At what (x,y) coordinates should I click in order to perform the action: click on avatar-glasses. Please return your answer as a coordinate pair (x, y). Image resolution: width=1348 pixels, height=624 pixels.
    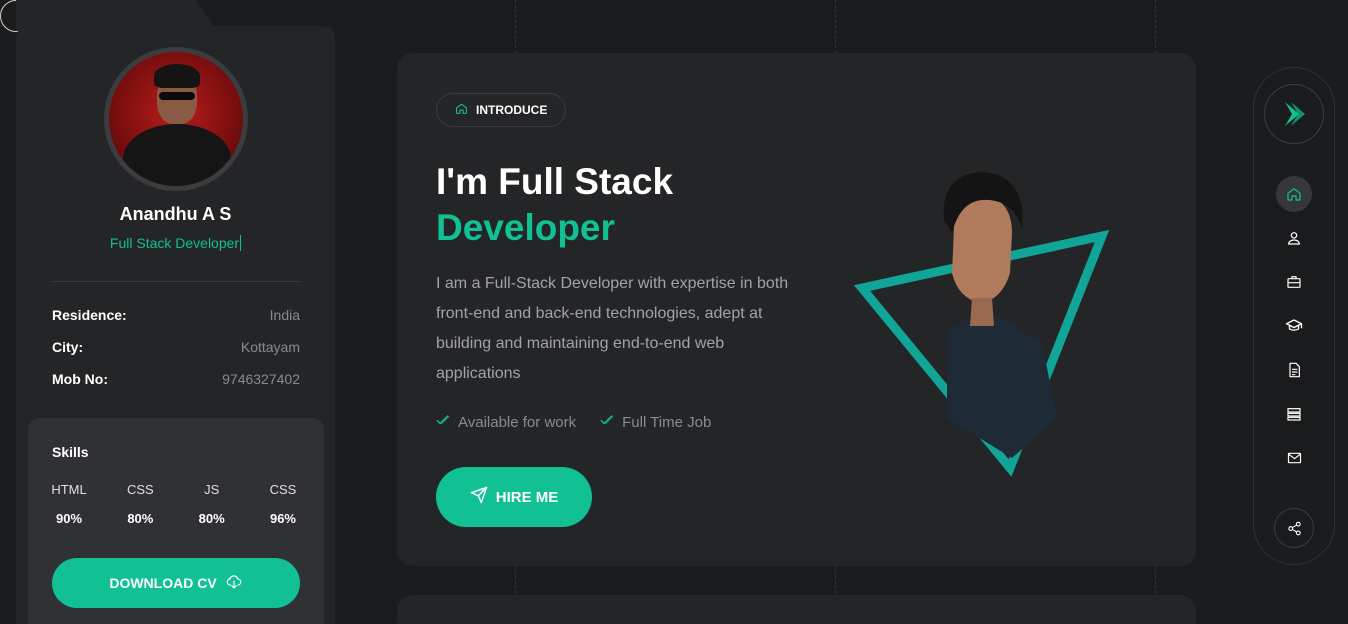
    Looking at the image, I should click on (177, 96).